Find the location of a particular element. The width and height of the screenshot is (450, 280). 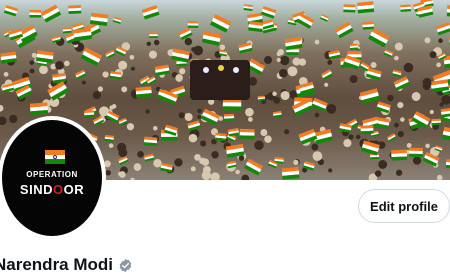

verified-badge-icon is located at coordinates (125, 265).